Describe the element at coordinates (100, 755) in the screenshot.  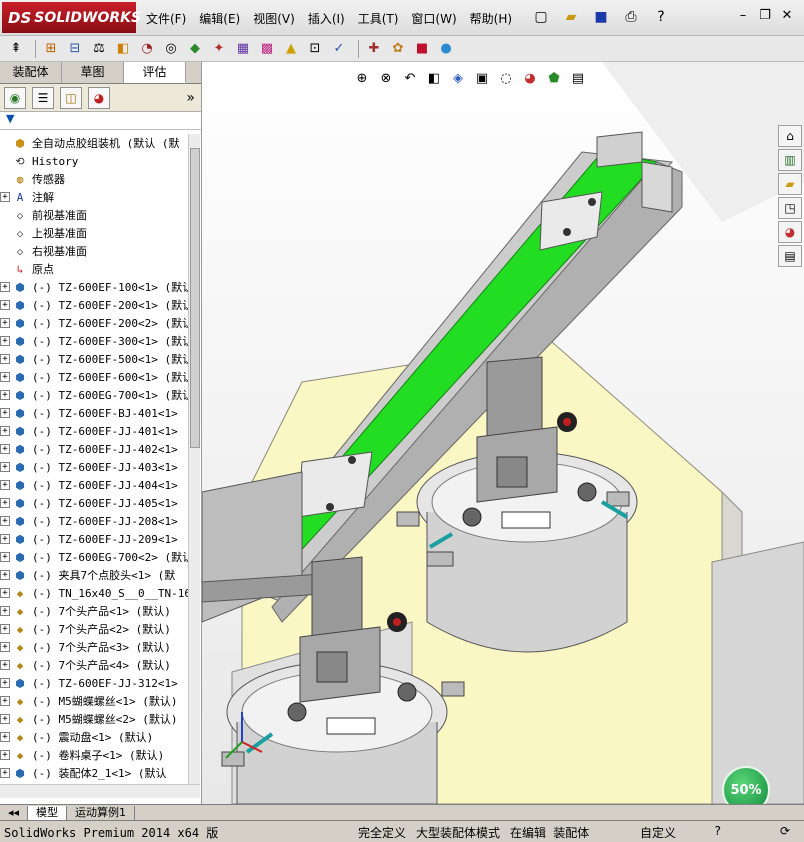
I see `tree-item: + ◆ (-) 卷料桌子<1> (默认)` at that location.